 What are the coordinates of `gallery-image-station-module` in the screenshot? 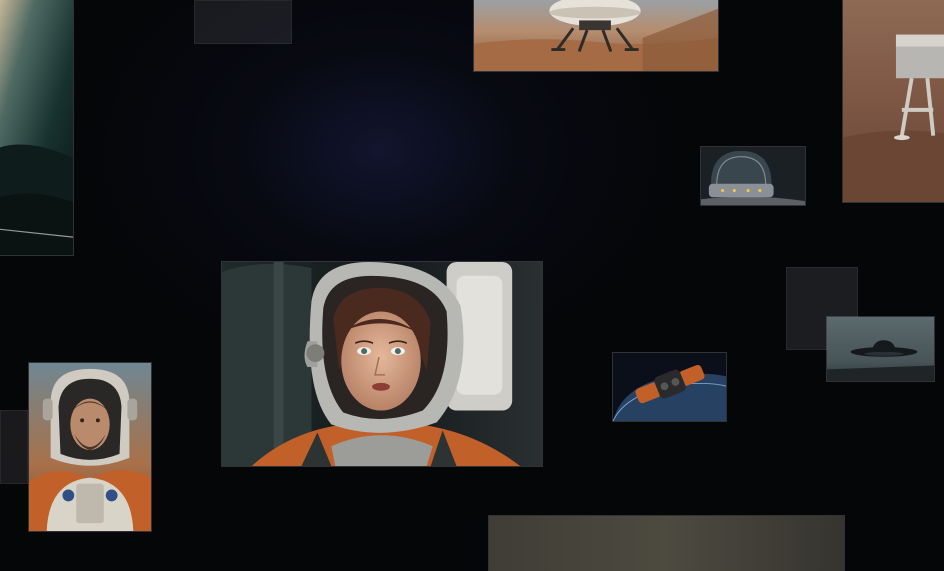 It's located at (669, 387).